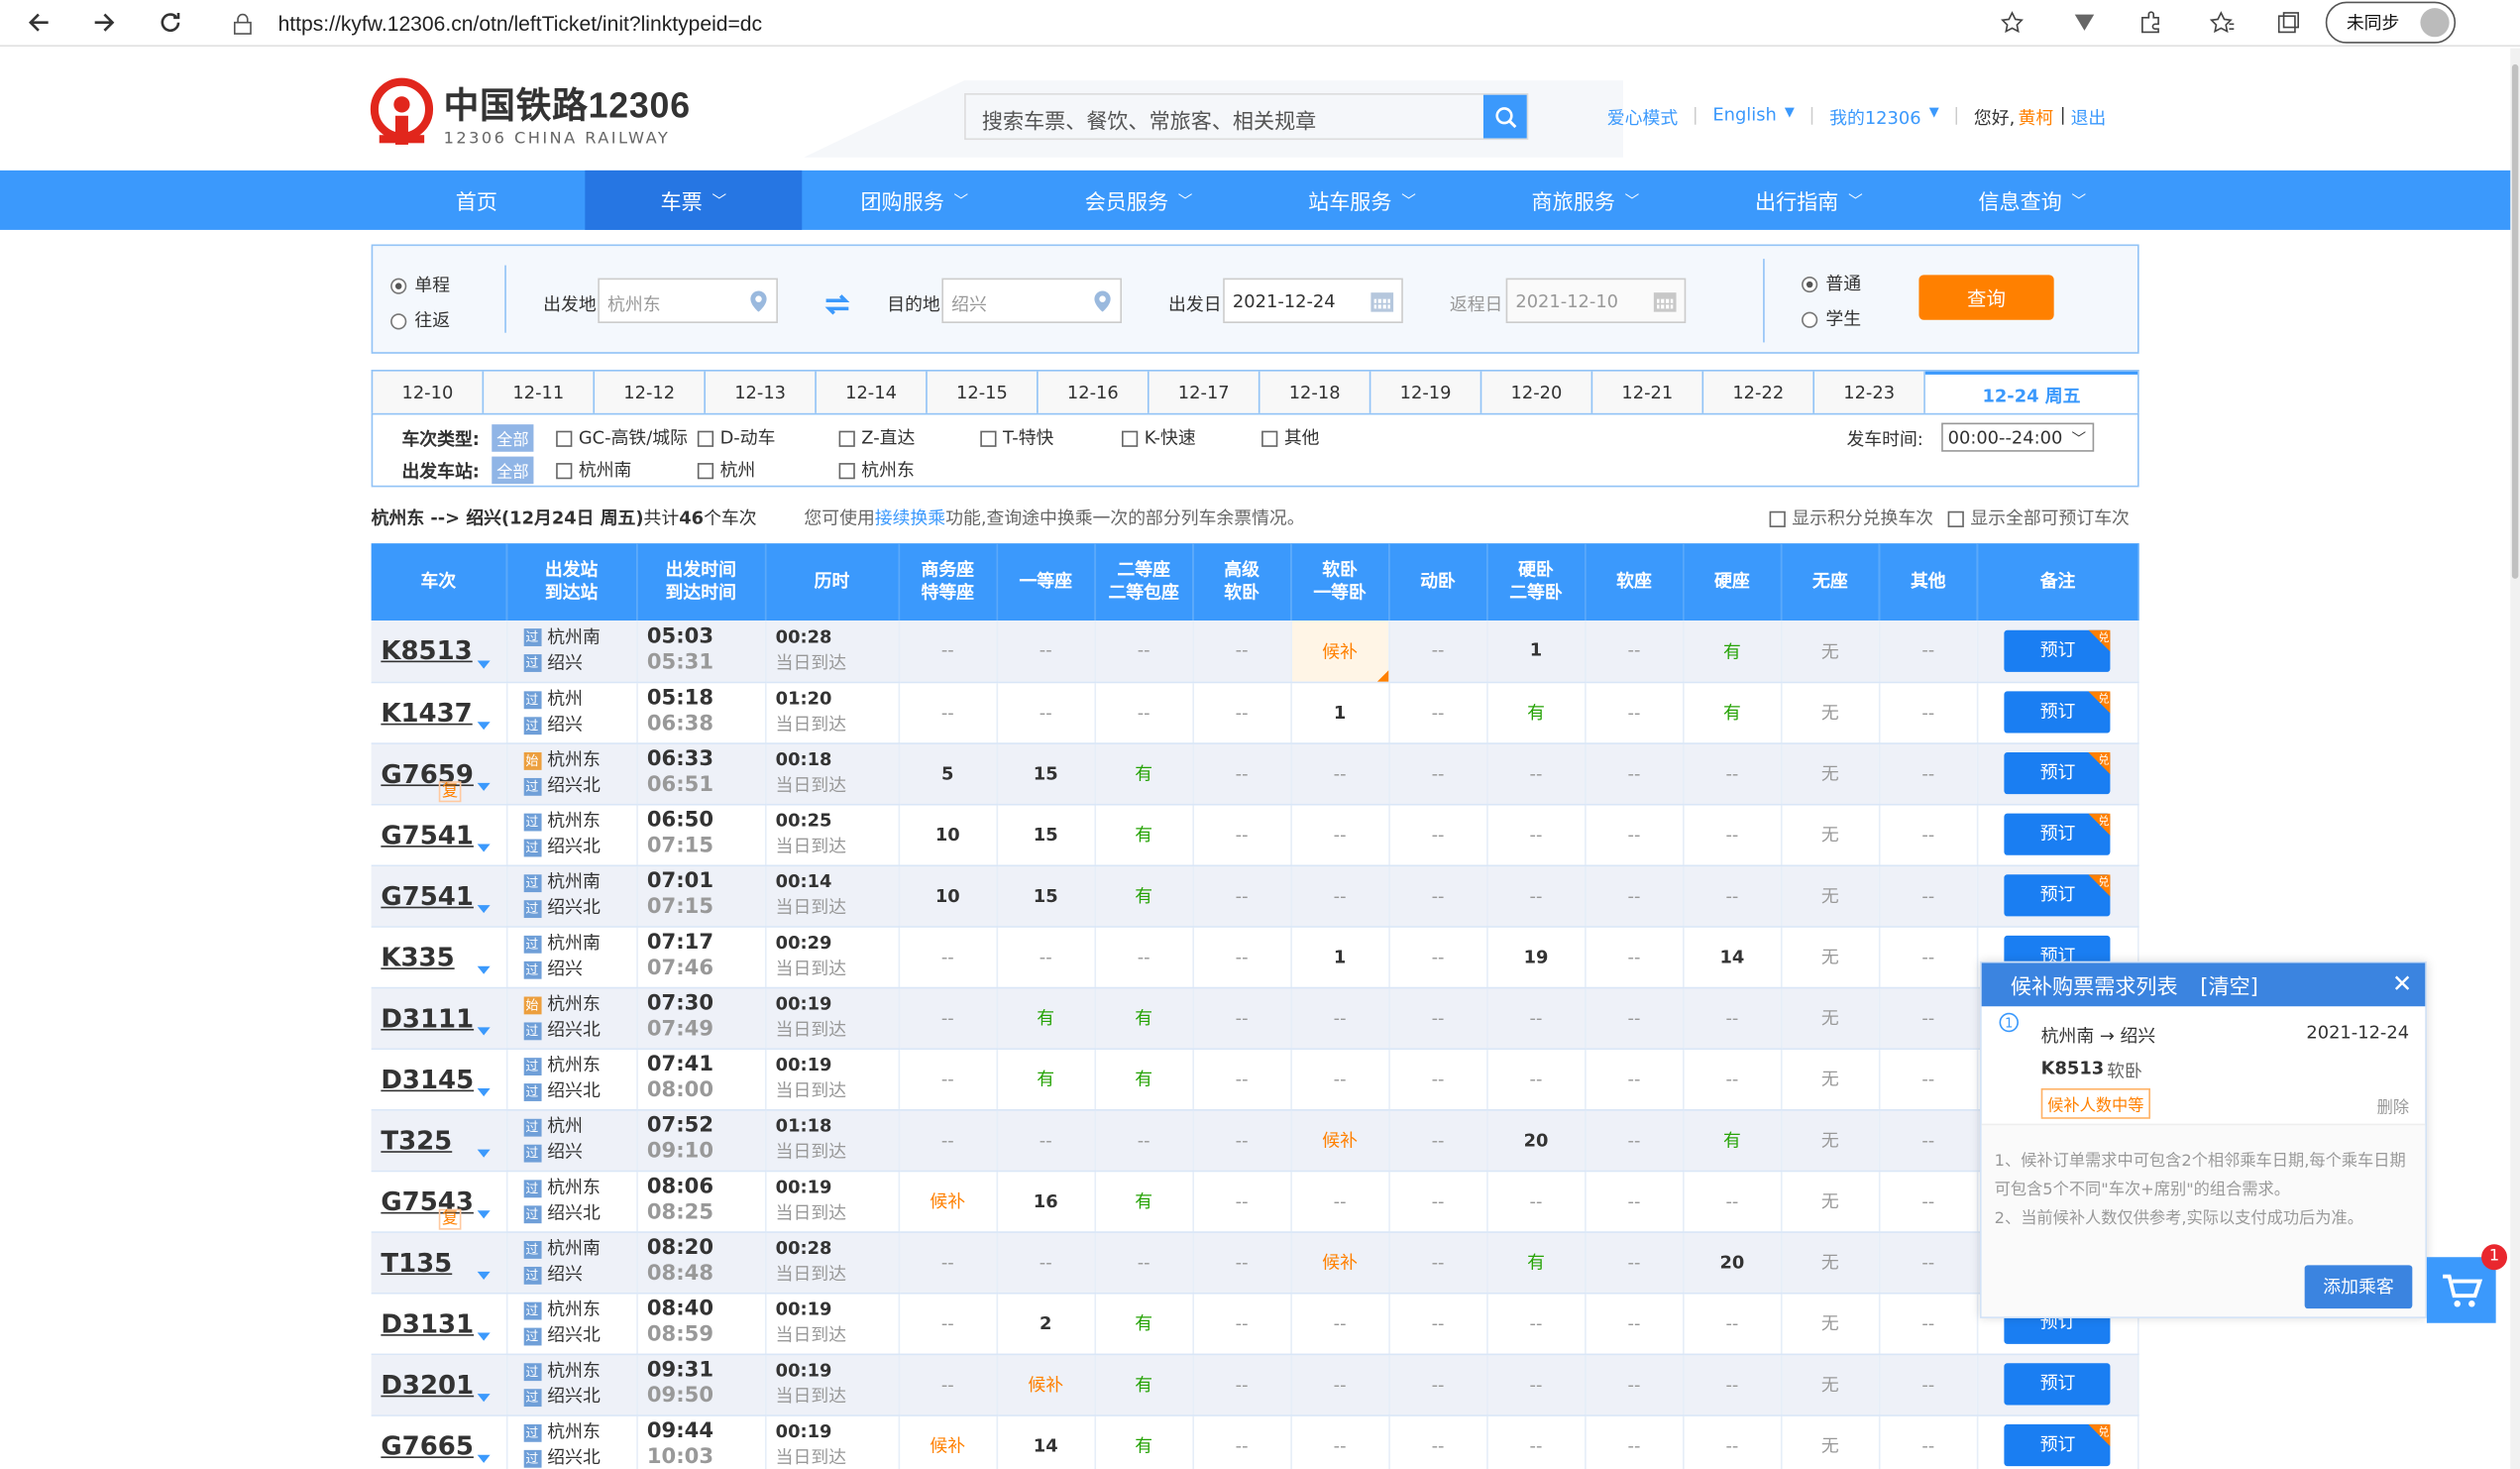 This screenshot has height=1469, width=2520. What do you see at coordinates (439, 1018) in the screenshot?
I see `train-number: D3111` at bounding box center [439, 1018].